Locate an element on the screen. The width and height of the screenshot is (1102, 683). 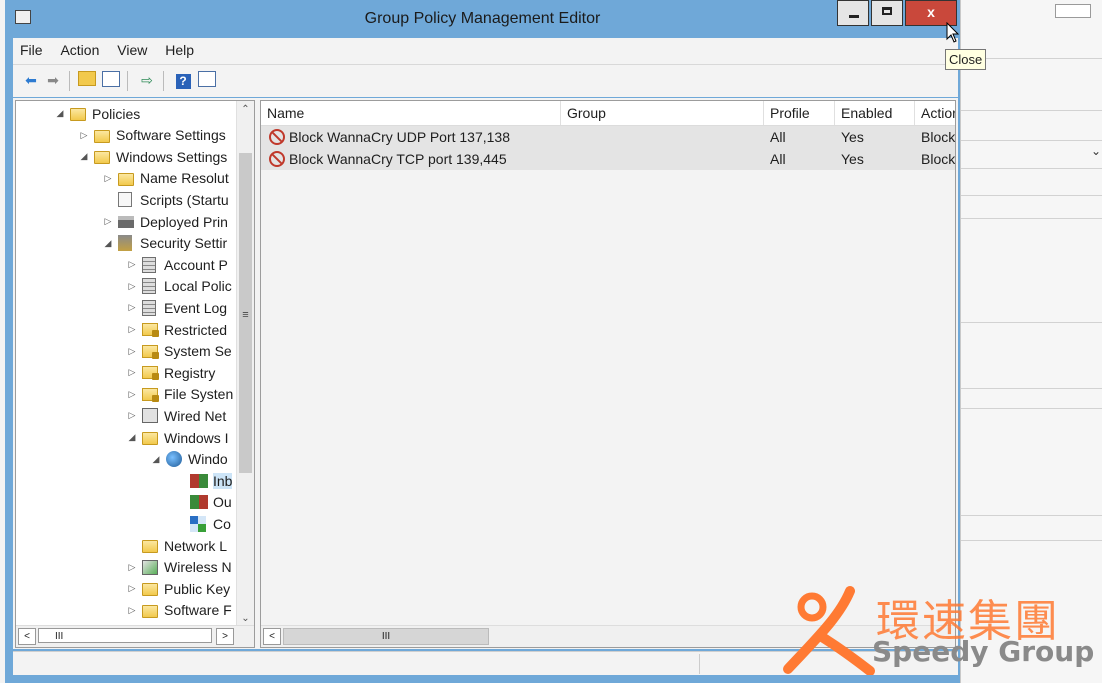
tree-item-label: Account P is located at coordinates (196, 264).